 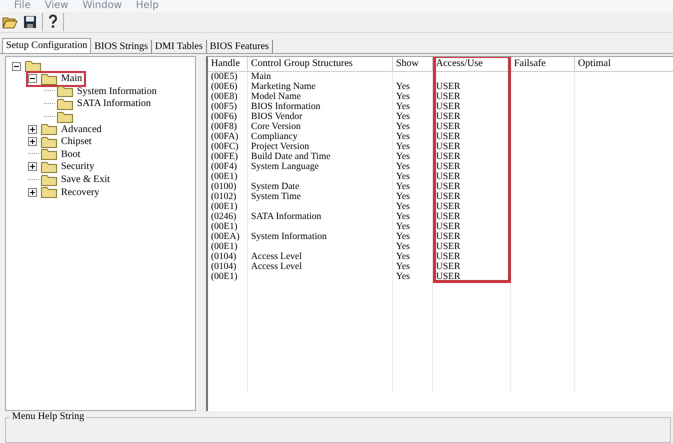 What do you see at coordinates (228, 63) in the screenshot?
I see `column-header: Handle` at bounding box center [228, 63].